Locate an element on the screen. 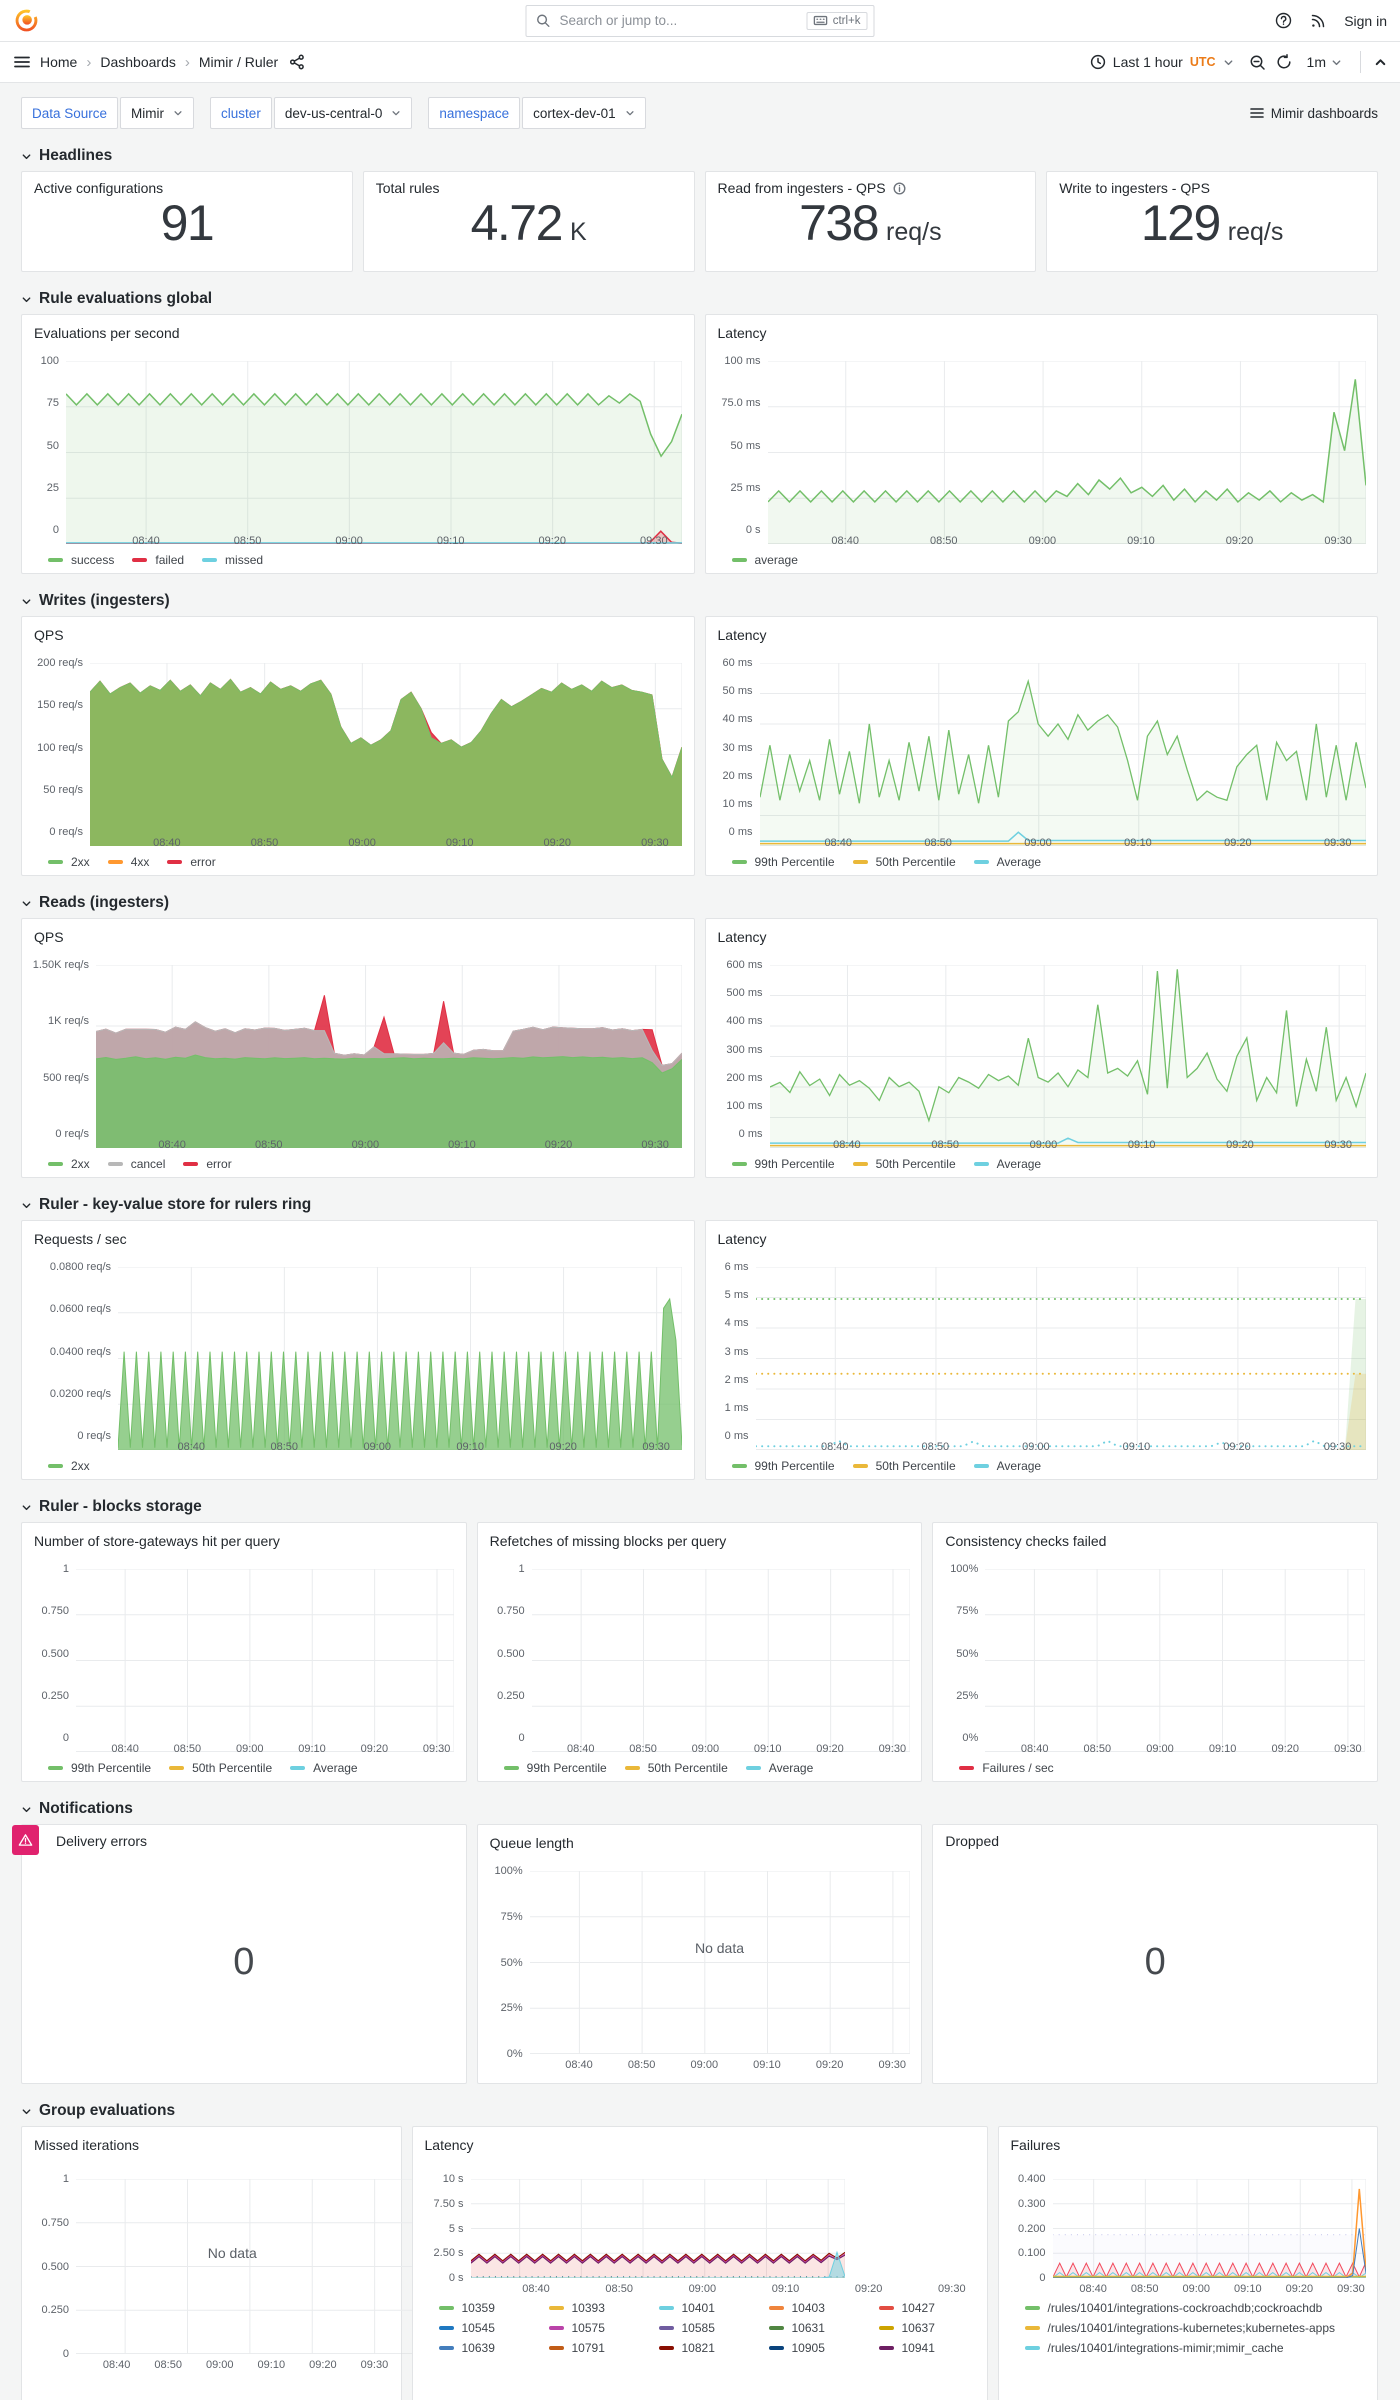 This screenshot has width=1400, height=2400. panel-title: Delivery errors is located at coordinates (244, 1841).